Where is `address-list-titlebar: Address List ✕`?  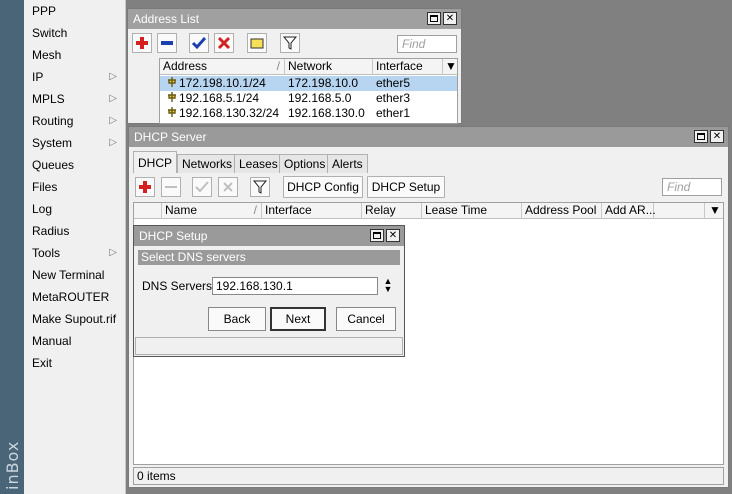
address-list-titlebar: Address List ✕ is located at coordinates (294, 19).